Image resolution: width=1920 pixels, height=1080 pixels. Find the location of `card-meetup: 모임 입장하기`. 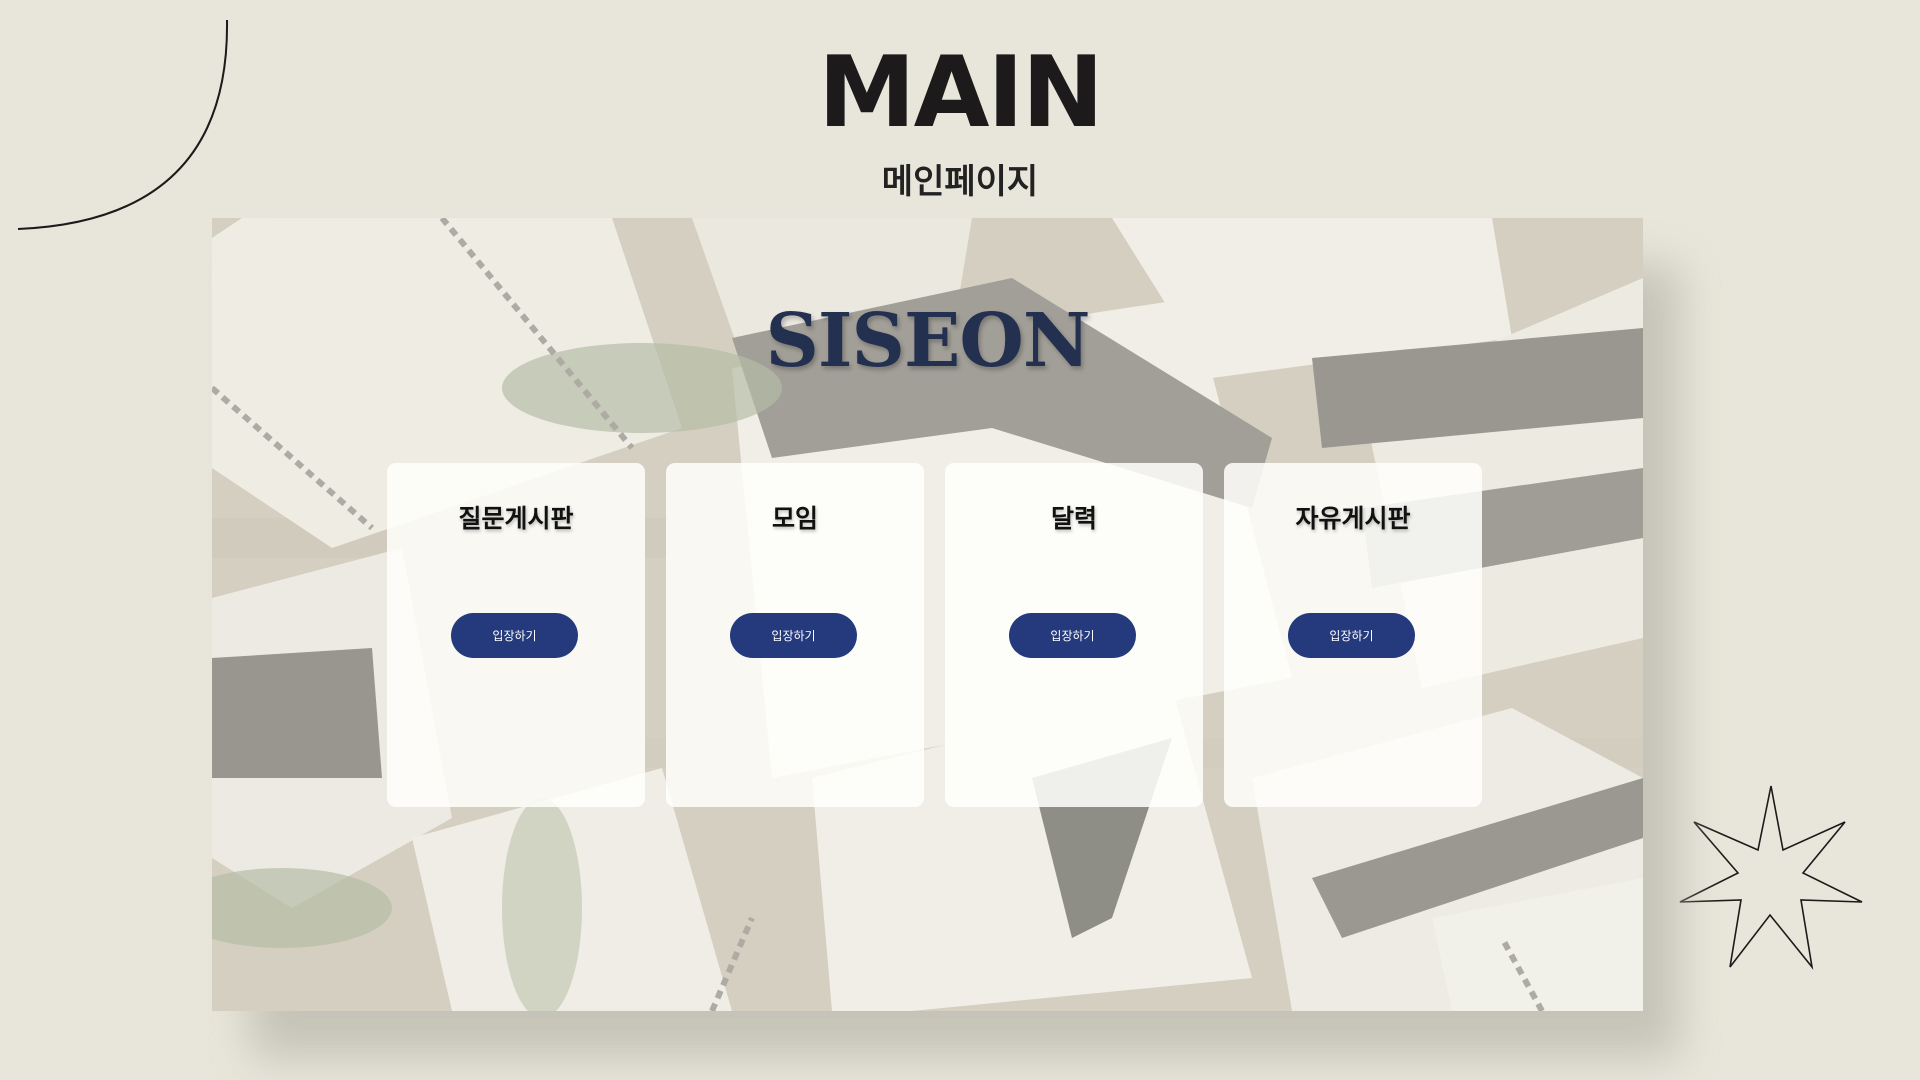

card-meetup: 모임 입장하기 is located at coordinates (795, 635).